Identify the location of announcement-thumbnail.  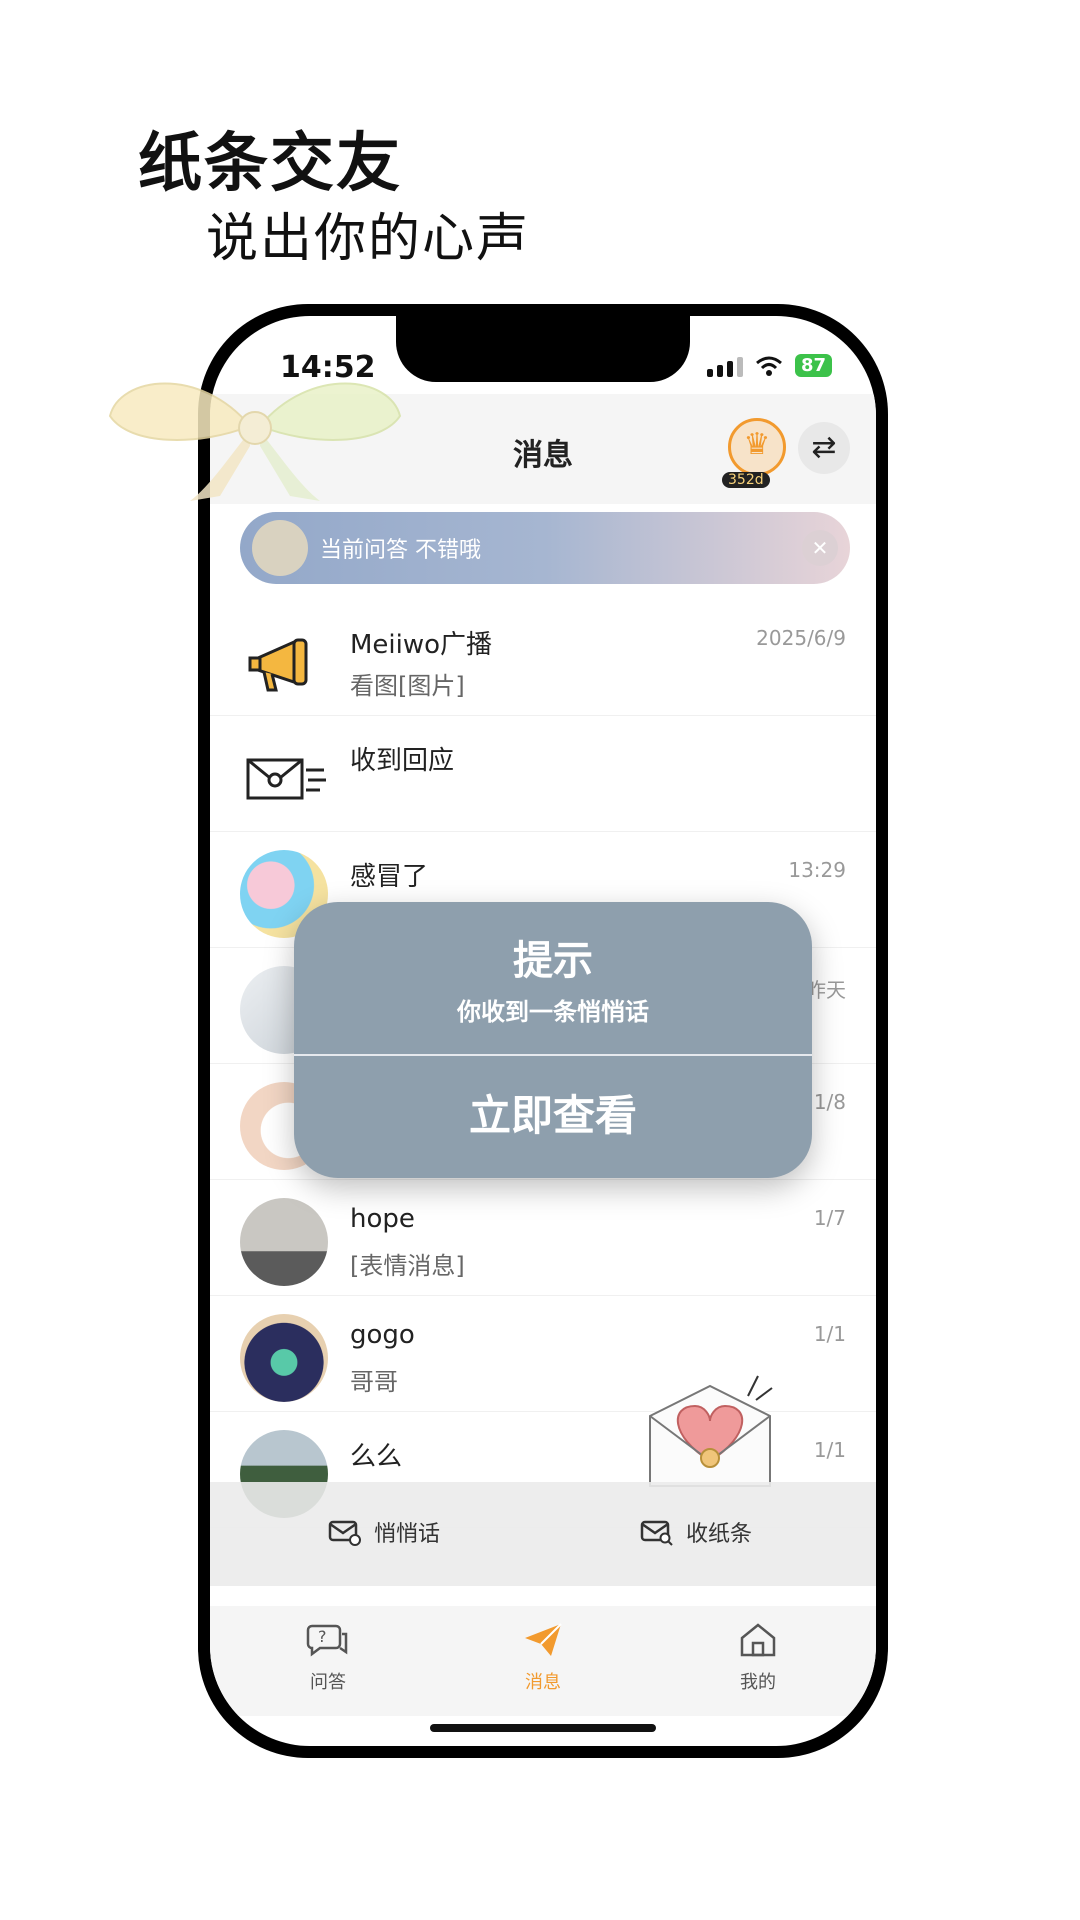
(280, 548).